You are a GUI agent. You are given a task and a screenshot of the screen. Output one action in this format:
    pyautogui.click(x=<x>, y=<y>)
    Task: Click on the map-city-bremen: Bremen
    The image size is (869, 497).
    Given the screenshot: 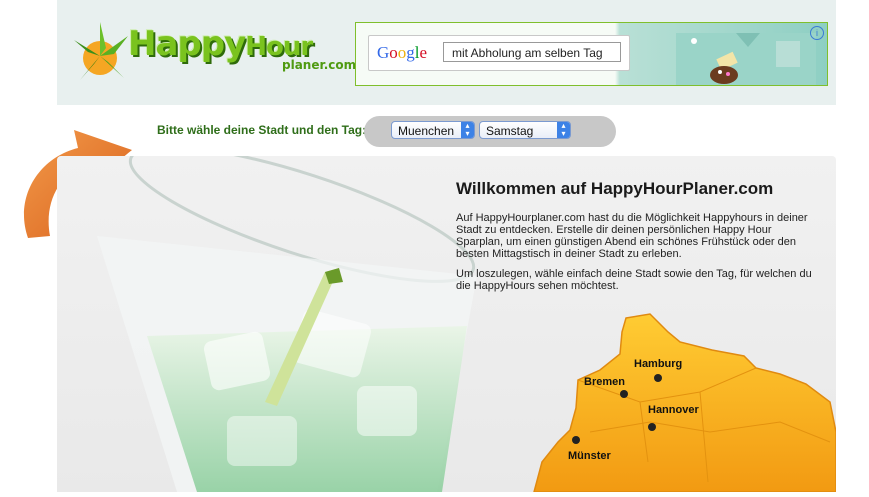 What is the action you would take?
    pyautogui.click(x=604, y=382)
    